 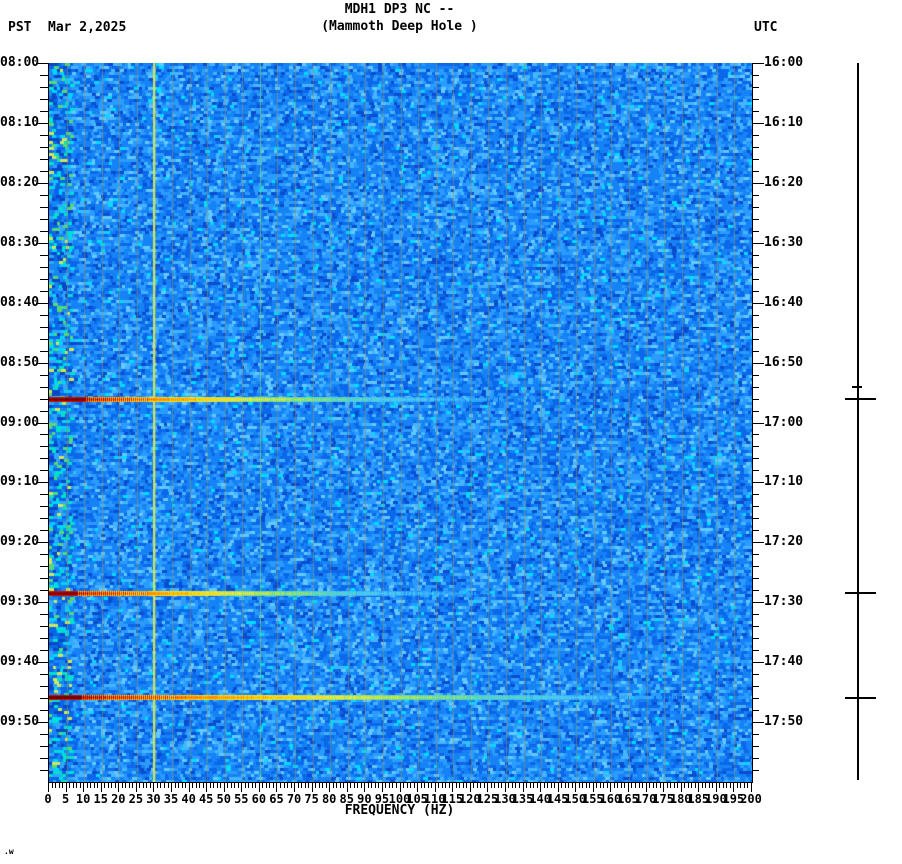 I want to click on right-axis-label: 16:10, so click(x=784, y=122).